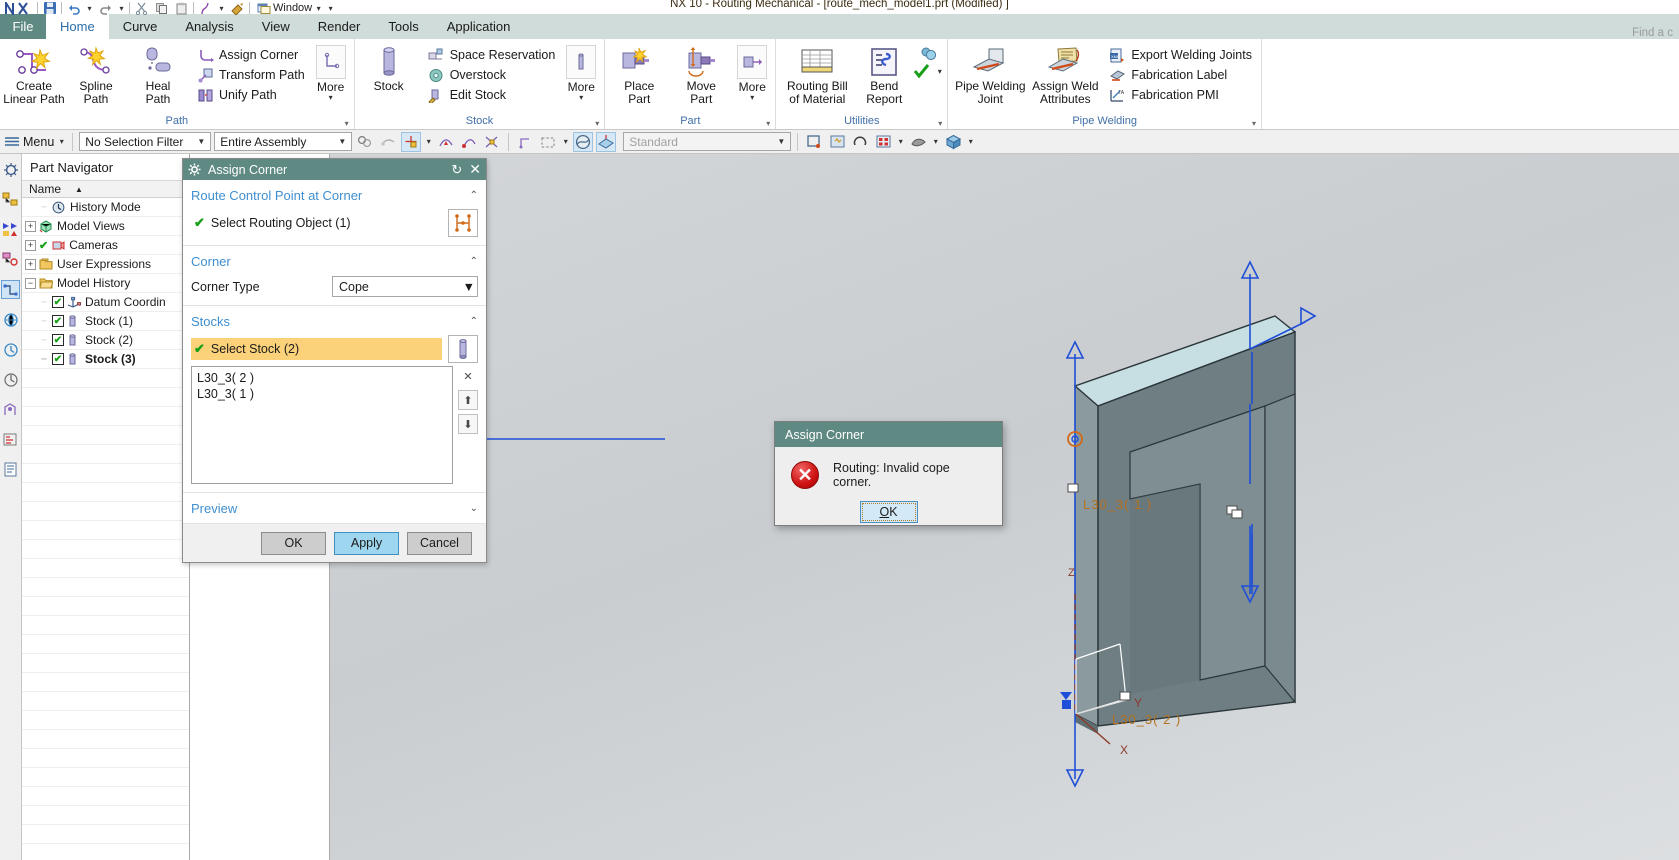 This screenshot has height=860, width=1679. Describe the element at coordinates (463, 349) in the screenshot. I see `stock-select-icon` at that location.